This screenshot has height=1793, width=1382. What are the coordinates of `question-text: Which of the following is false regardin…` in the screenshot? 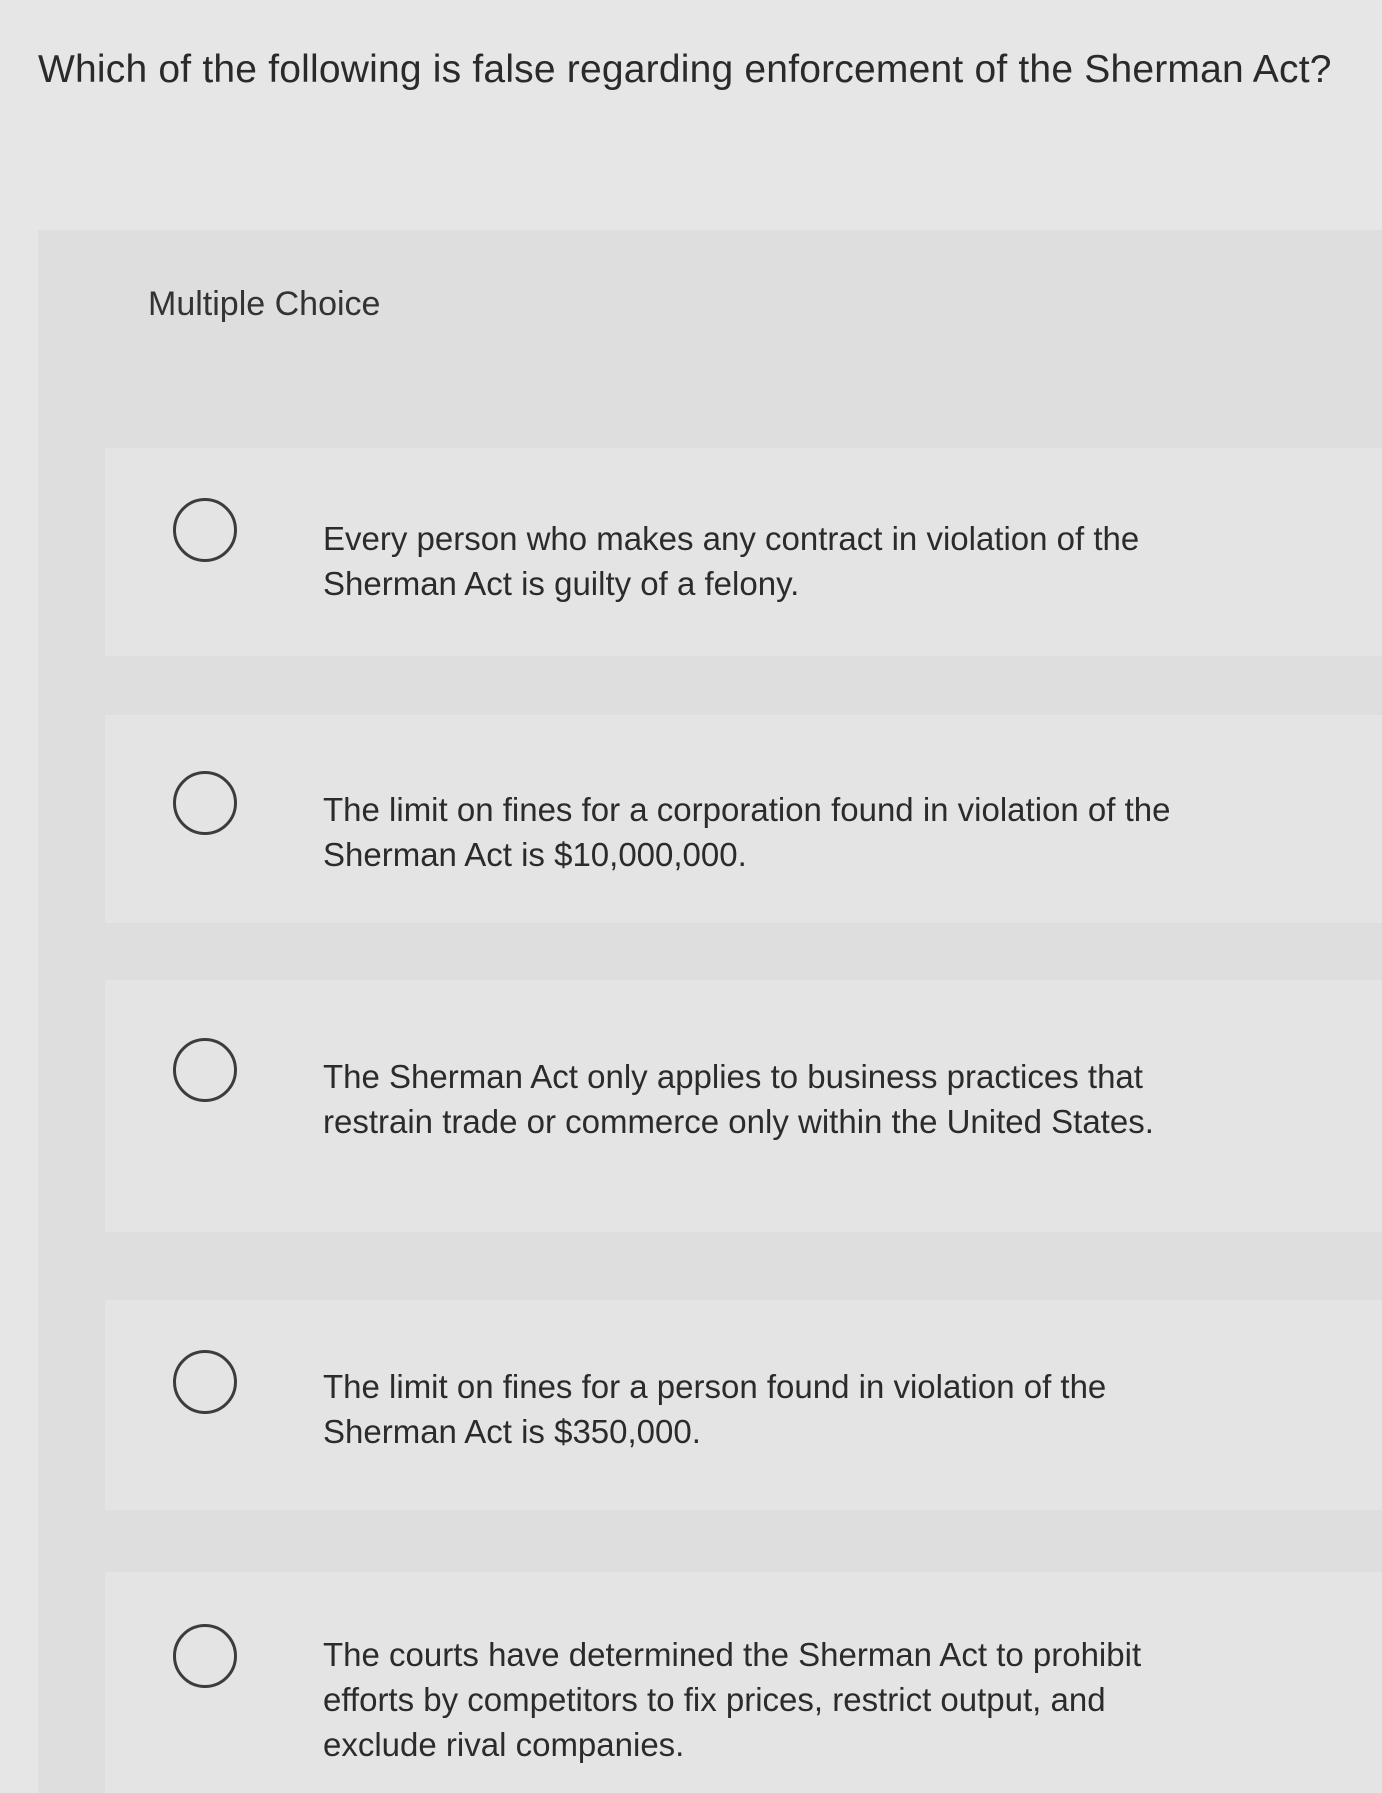 It's located at (685, 69).